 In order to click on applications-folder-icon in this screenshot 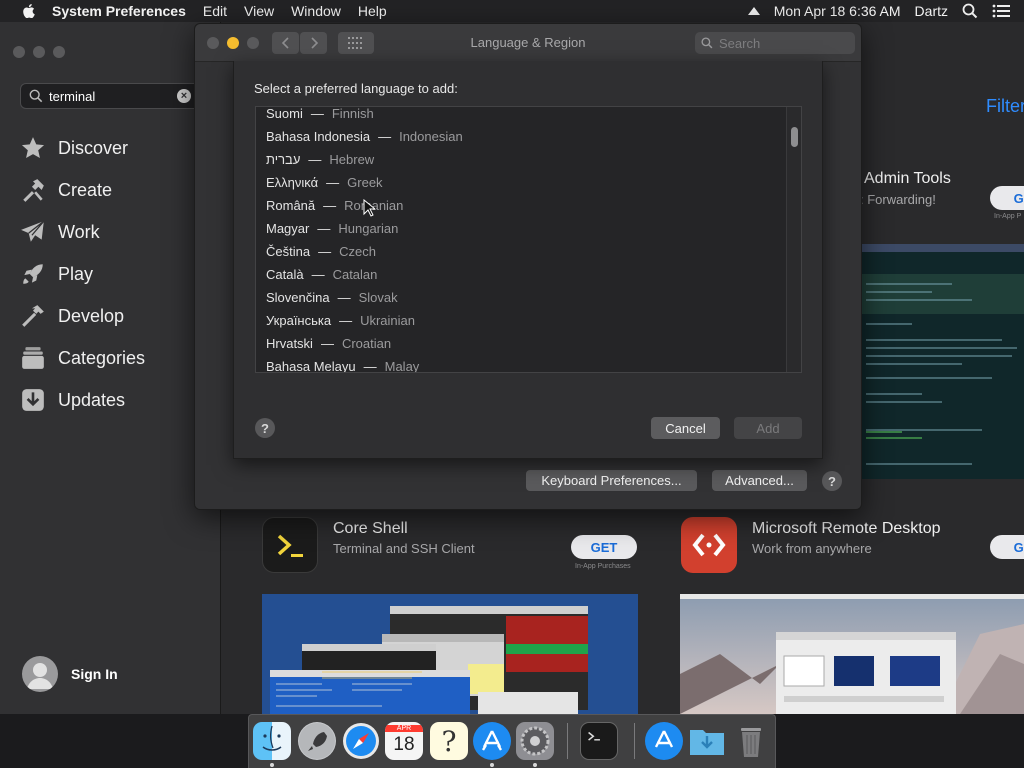, I will do `click(664, 741)`.